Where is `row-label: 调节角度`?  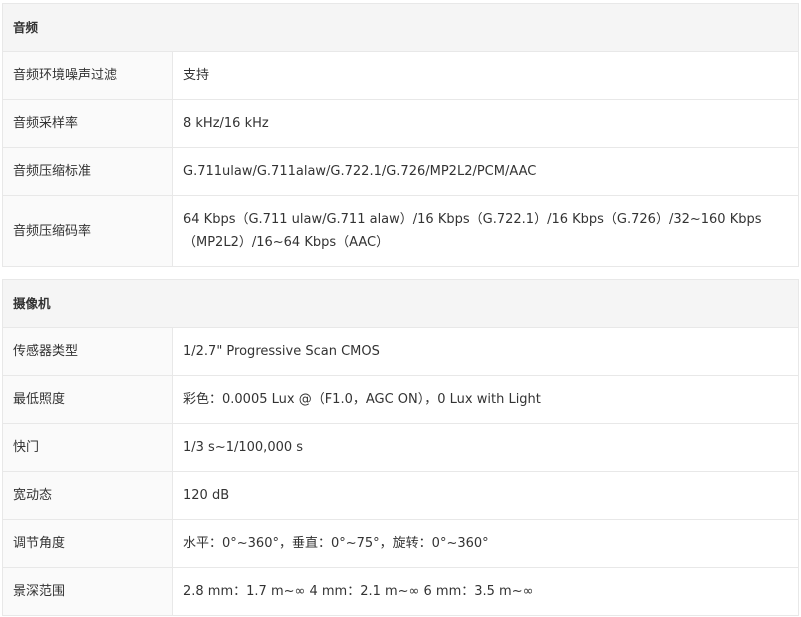
row-label: 调节角度 is located at coordinates (87, 543).